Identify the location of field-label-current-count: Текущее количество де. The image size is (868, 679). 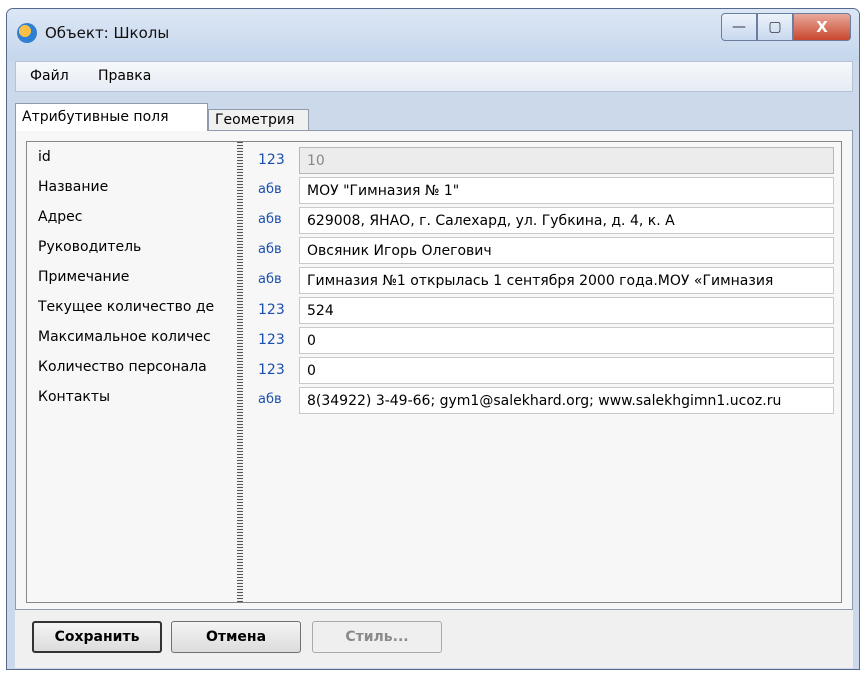
(126, 307).